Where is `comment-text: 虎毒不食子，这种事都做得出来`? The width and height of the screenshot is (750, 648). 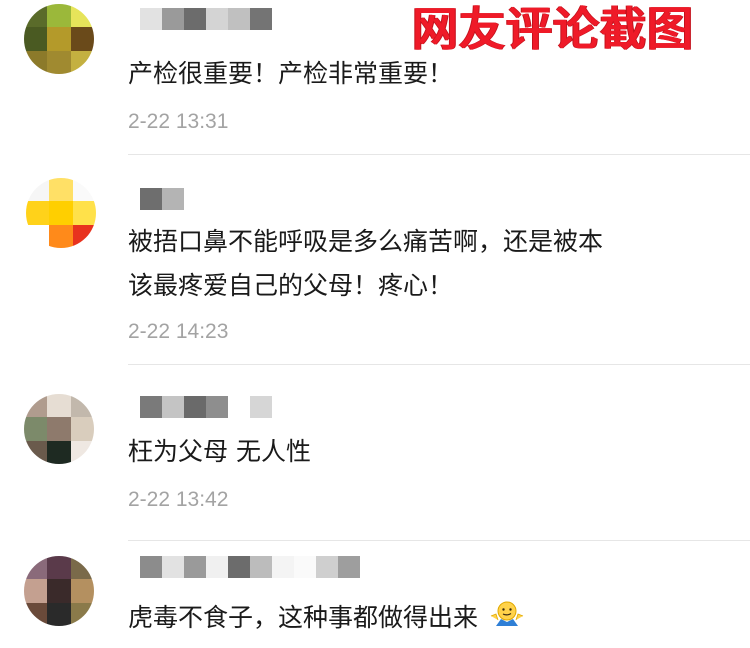 comment-text: 虎毒不食子，这种事都做得出来 is located at coordinates (433, 618).